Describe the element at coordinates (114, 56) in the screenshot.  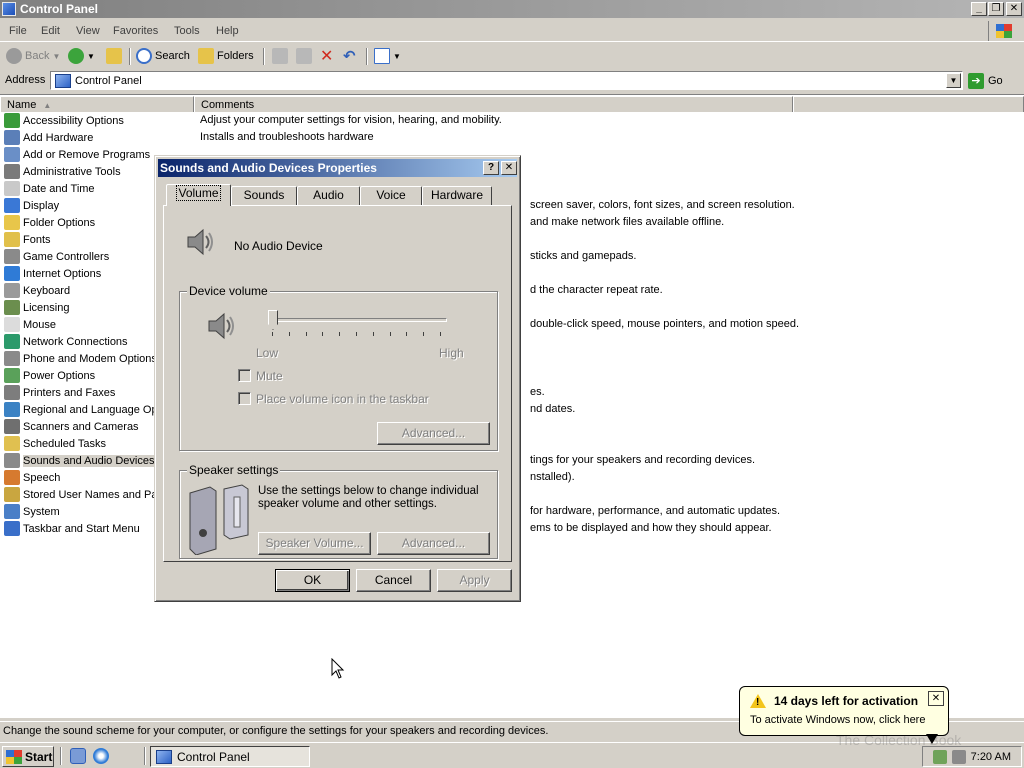
I see `up-folder-button` at that location.